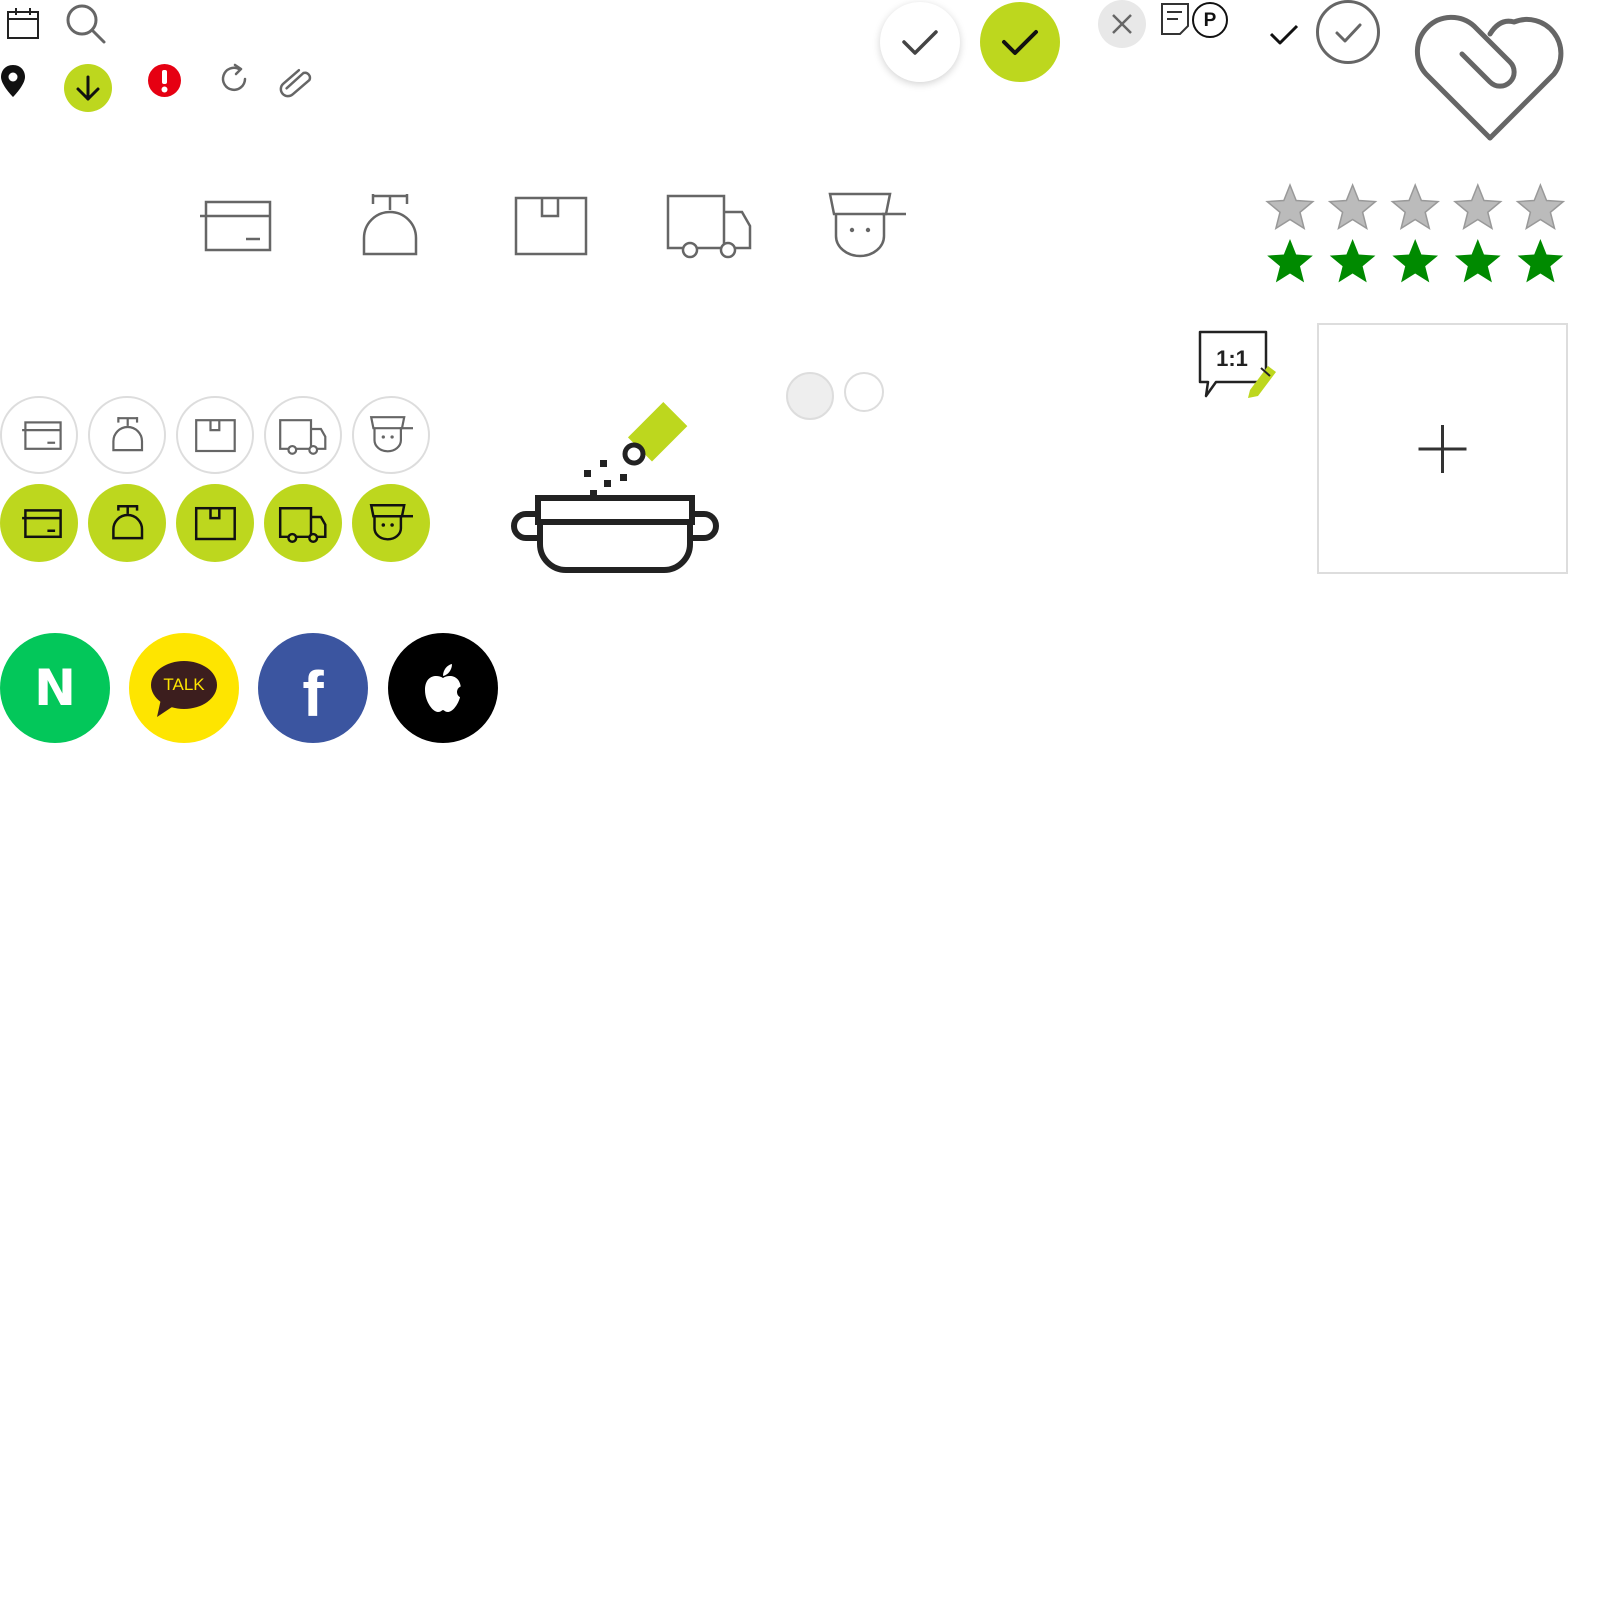 The height and width of the screenshot is (1600, 1600). What do you see at coordinates (1232, 358) in the screenshot?
I see `chat-label: 1:1` at bounding box center [1232, 358].